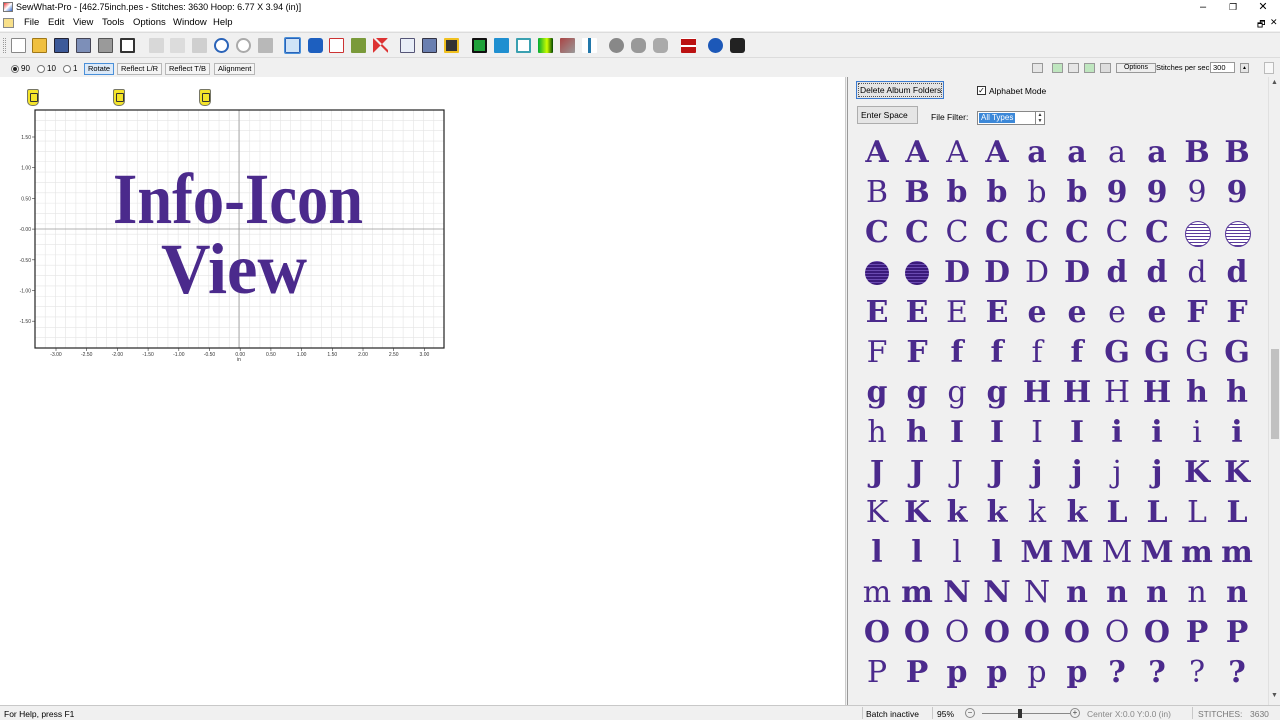  I want to click on close-button: ✕, so click(1263, 8).